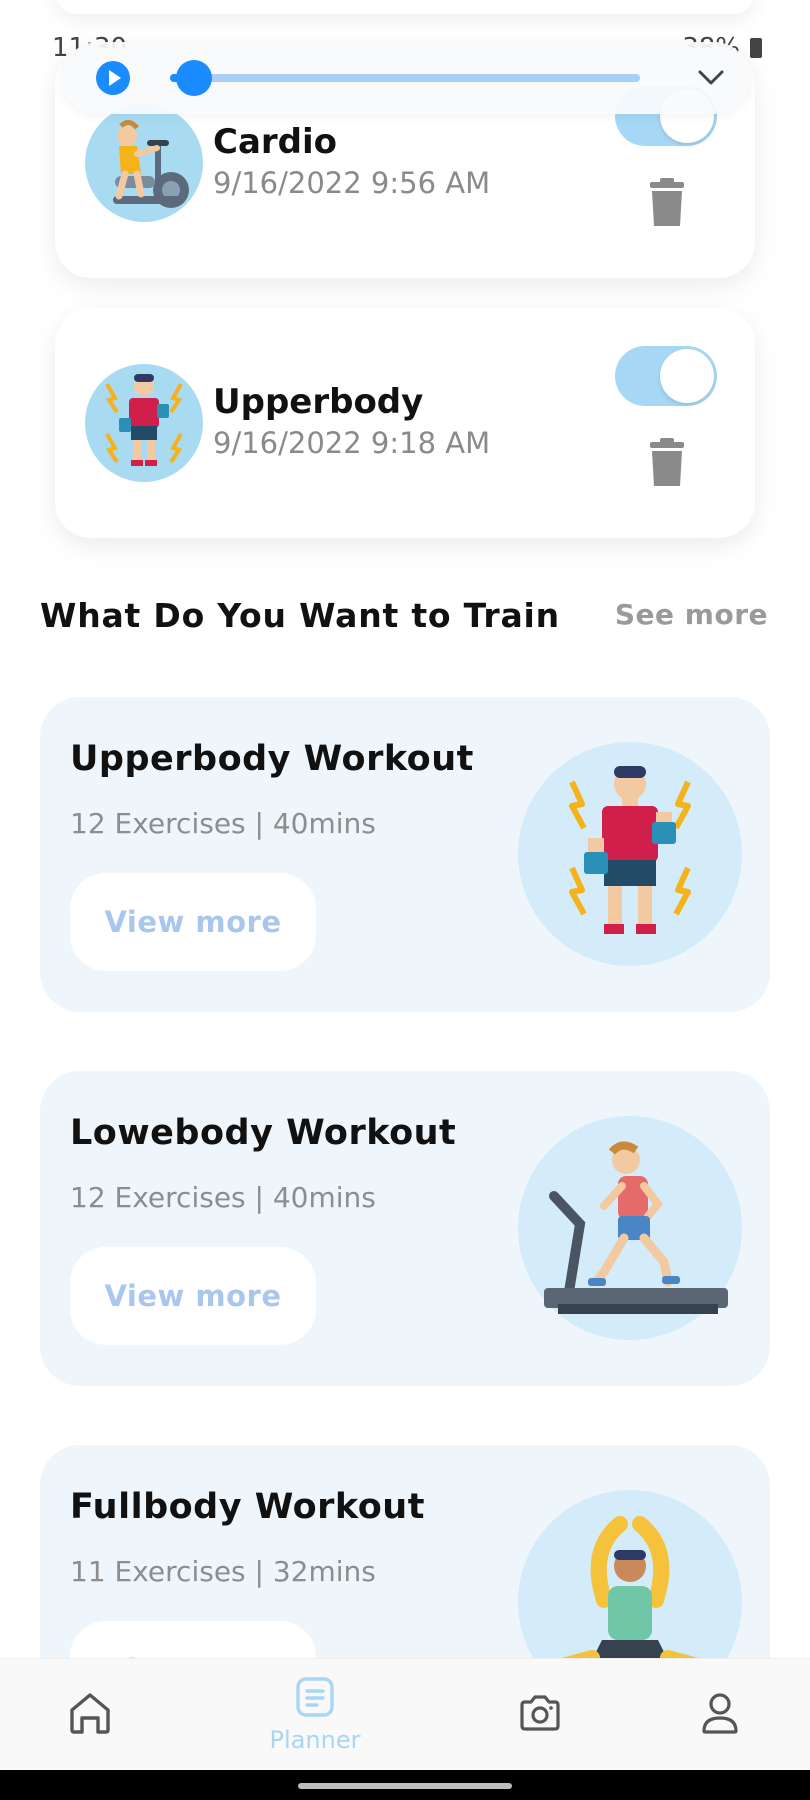 This screenshot has width=810, height=1800. I want to click on workout-card-title: Upperbody Workout, so click(272, 759).